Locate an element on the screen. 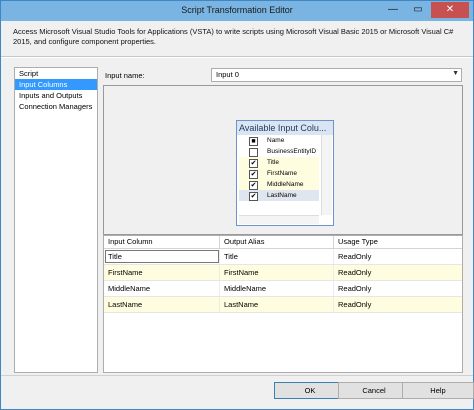 Image resolution: width=474 pixels, height=410 pixels. help-button: Help is located at coordinates (438, 390).